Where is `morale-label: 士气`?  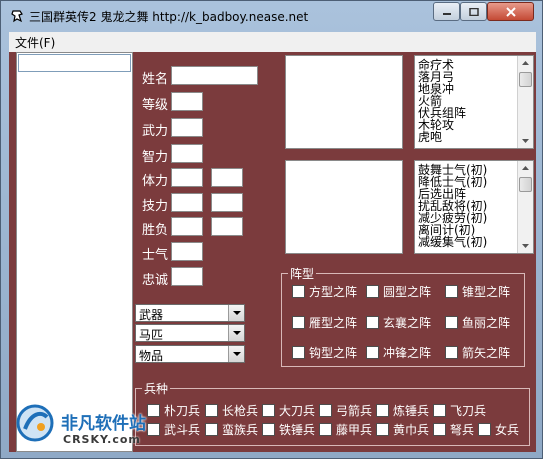 morale-label: 士气 is located at coordinates (155, 255).